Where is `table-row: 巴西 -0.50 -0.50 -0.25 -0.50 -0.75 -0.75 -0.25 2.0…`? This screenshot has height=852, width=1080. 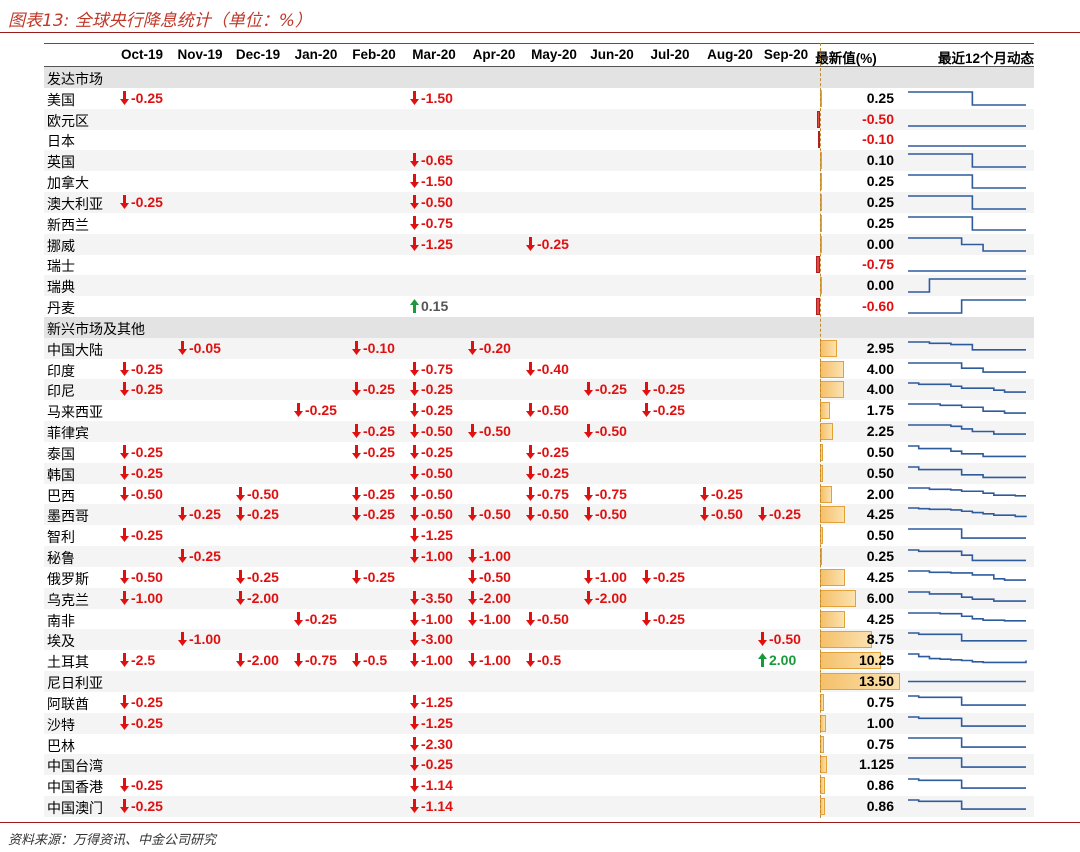 table-row: 巴西 -0.50 -0.50 -0.25 -0.50 -0.75 -0.75 -0.25 2.0… is located at coordinates (539, 494).